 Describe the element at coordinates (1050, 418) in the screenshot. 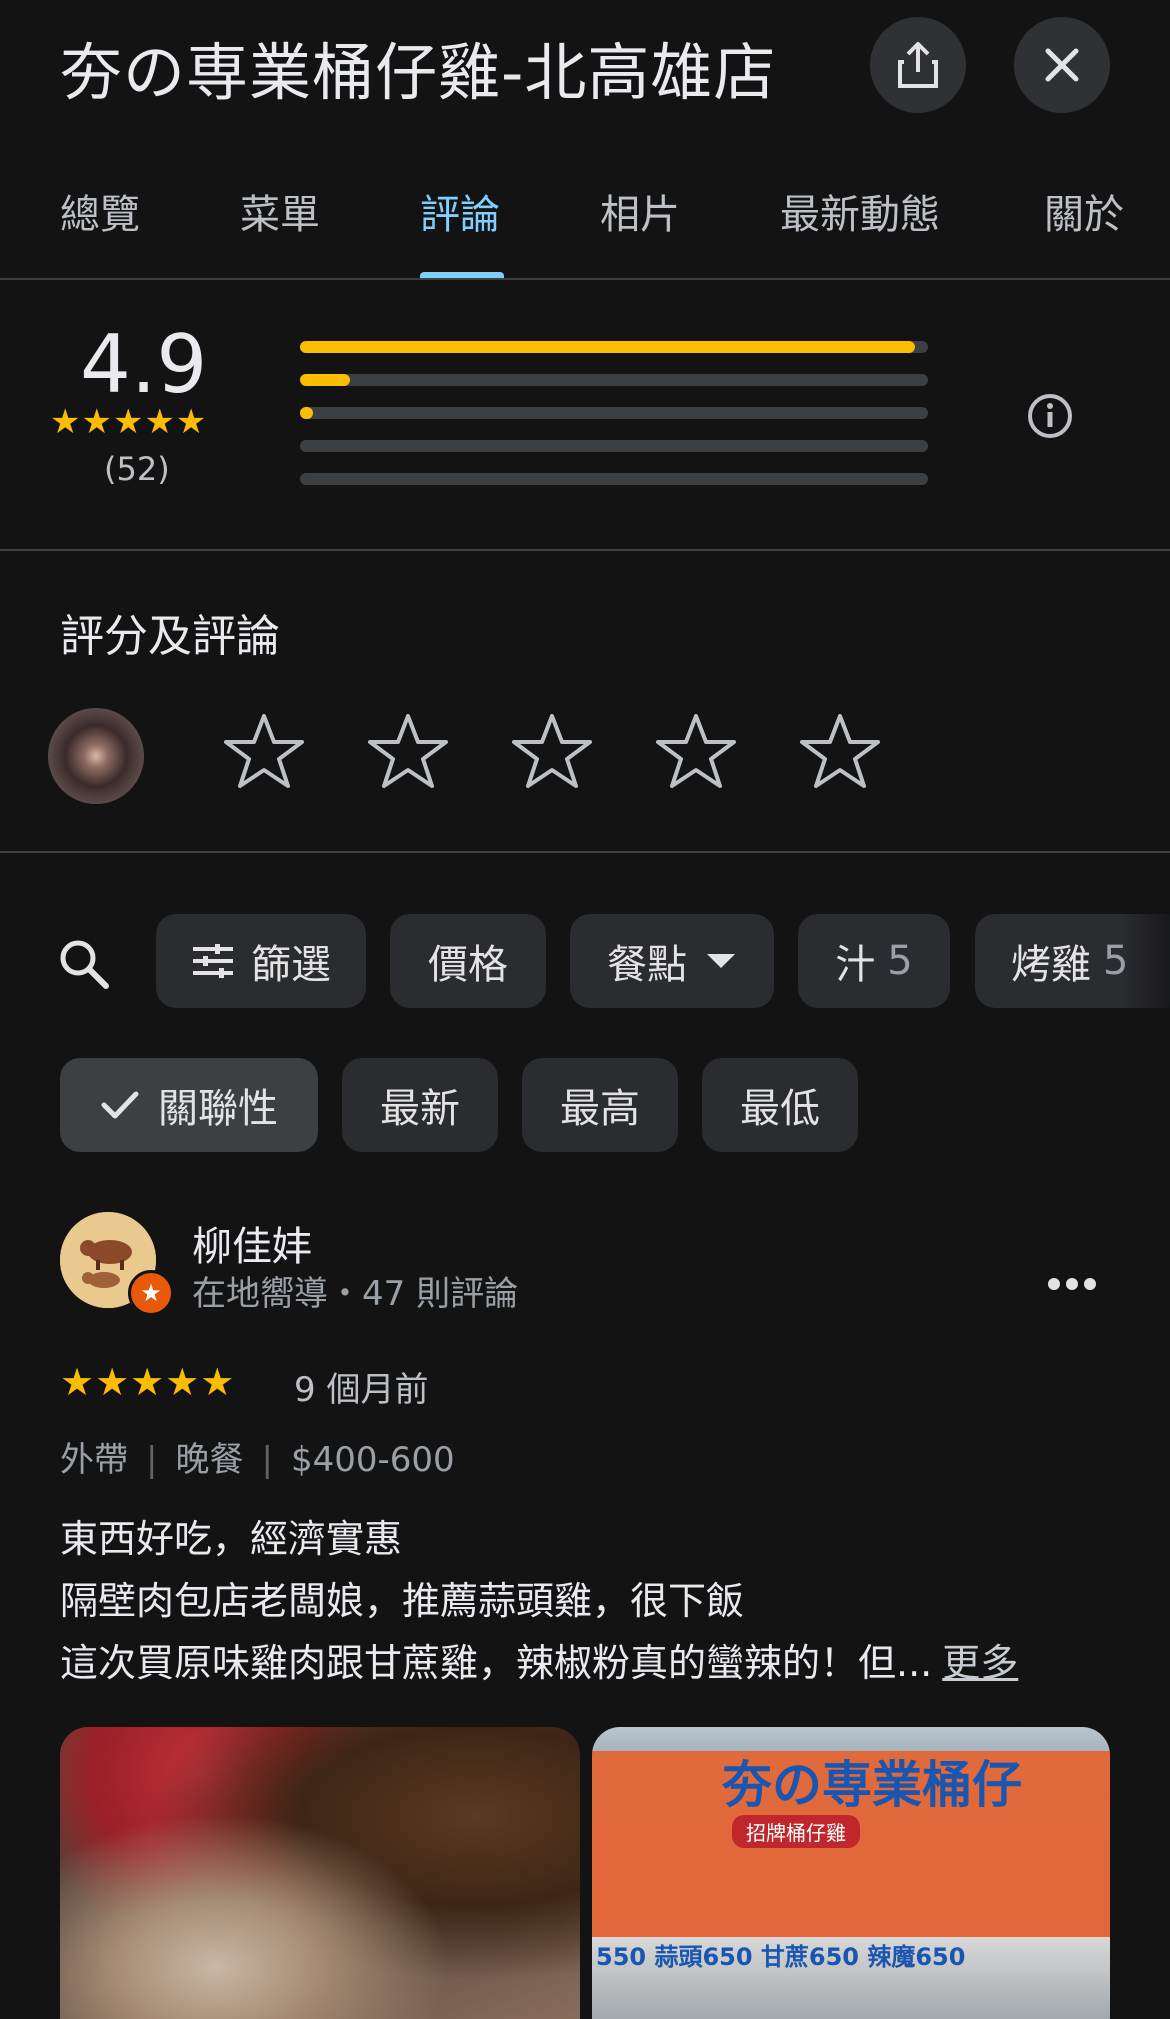

I see `info-icon` at that location.